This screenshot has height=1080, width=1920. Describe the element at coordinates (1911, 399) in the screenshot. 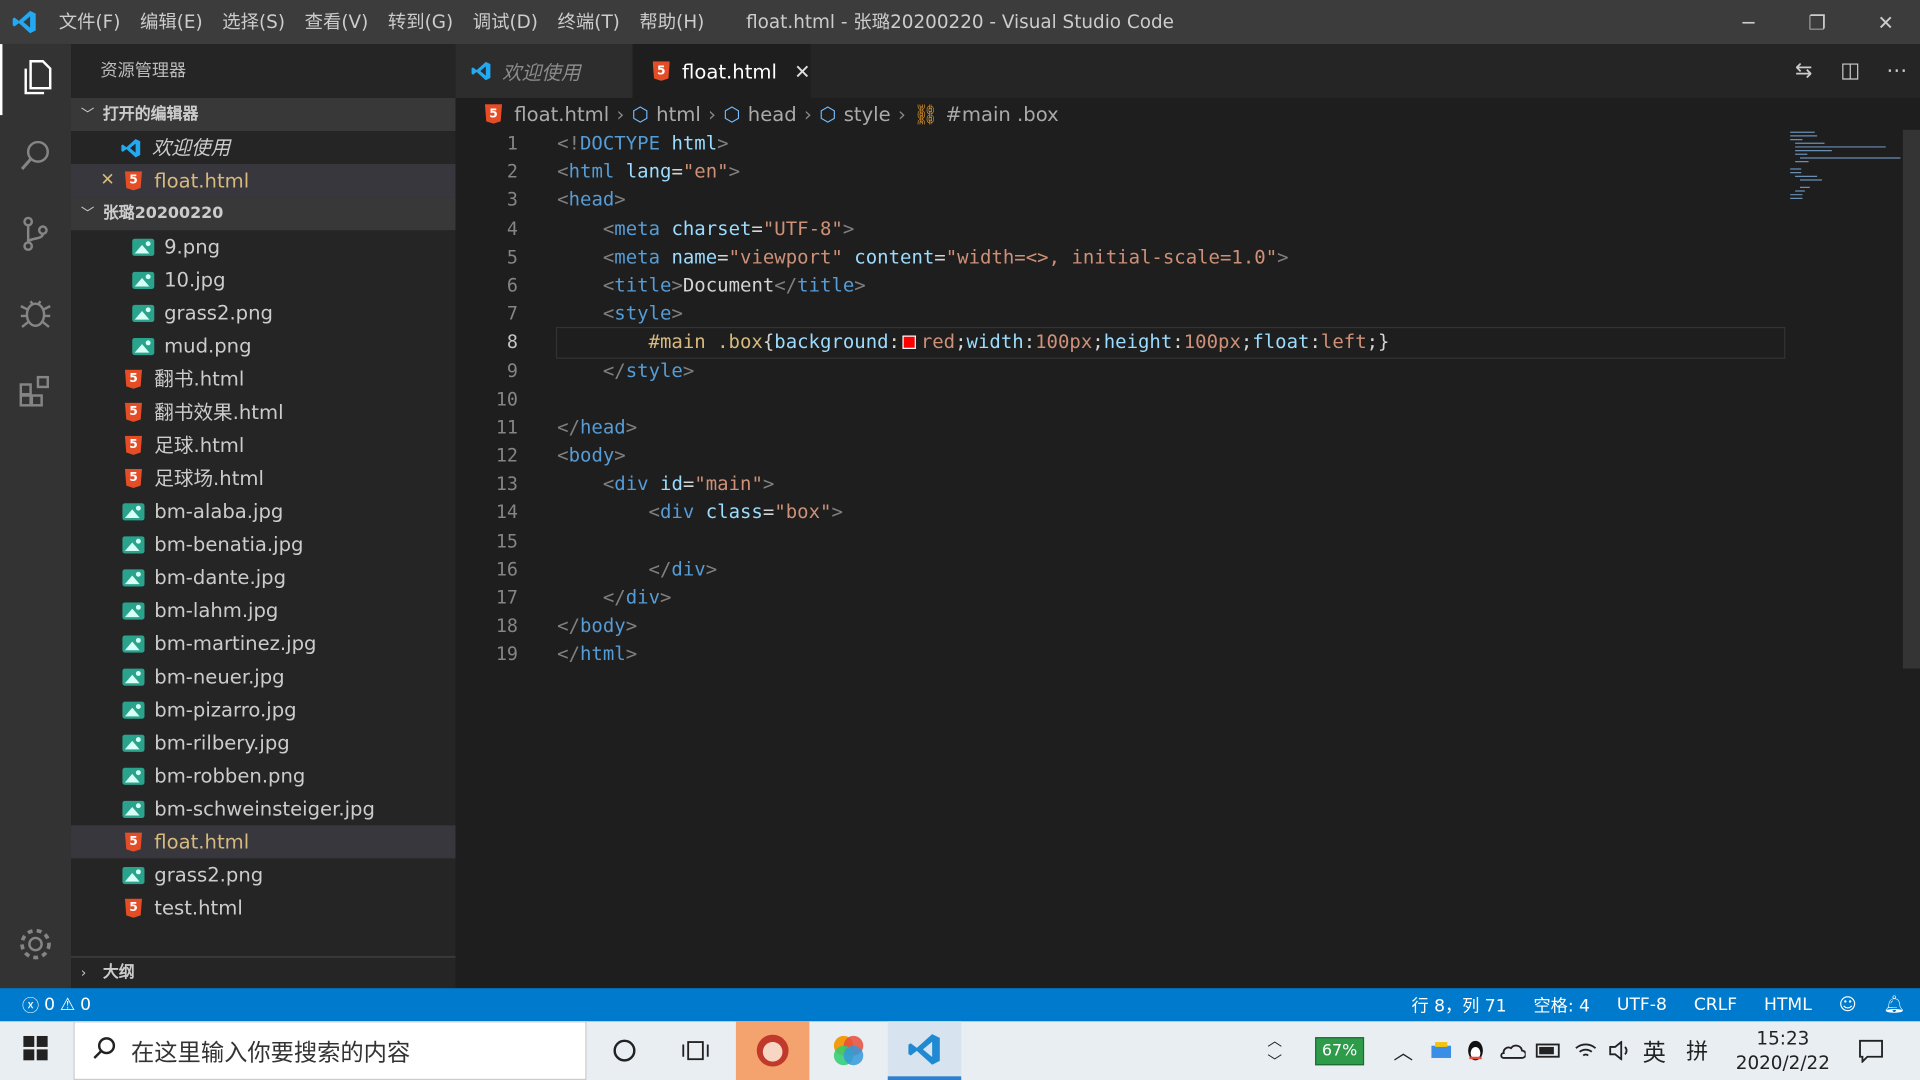

I see `scrollbar-thumb` at that location.